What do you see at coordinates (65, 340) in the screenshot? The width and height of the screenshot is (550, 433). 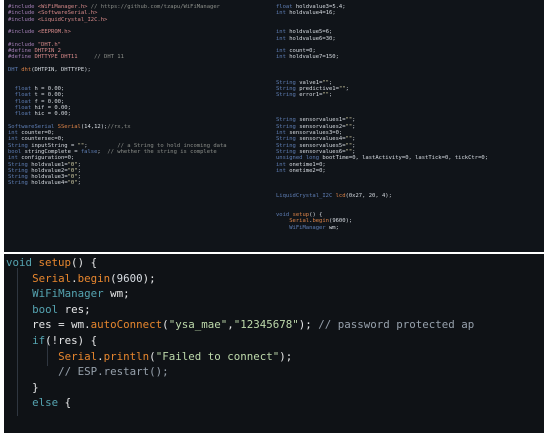 I see `code-line: if(!res) {` at bounding box center [65, 340].